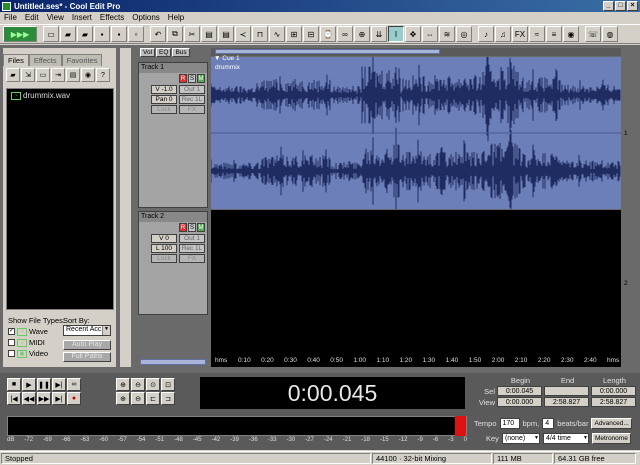 The image size is (640, 465). What do you see at coordinates (192, 238) in the screenshot?
I see `track-2-output: Out 1` at bounding box center [192, 238].